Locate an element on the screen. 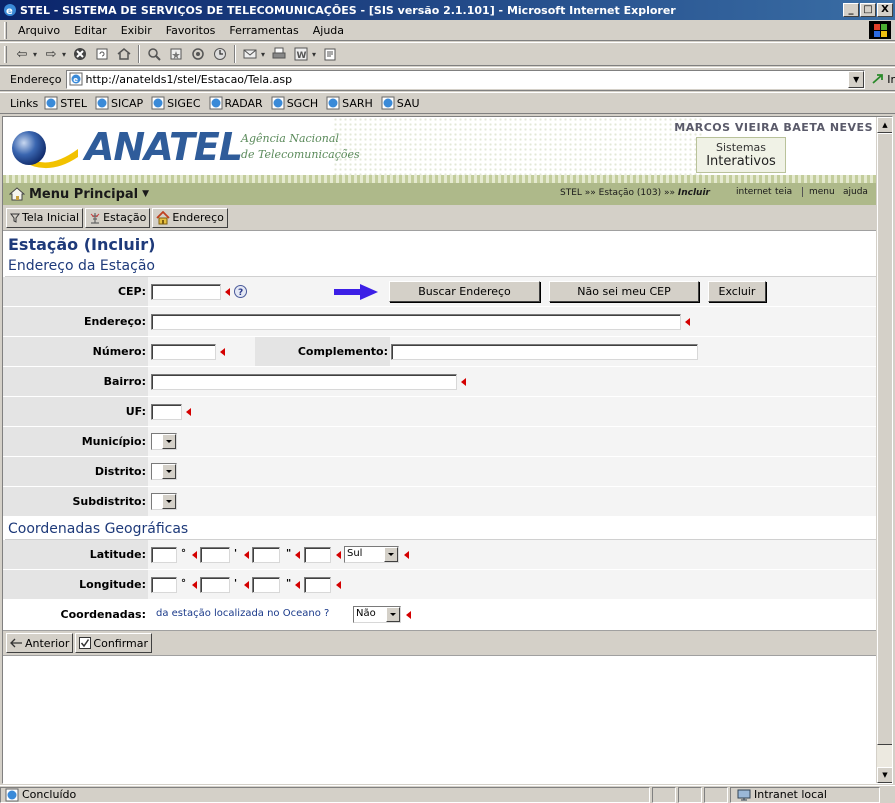 The image size is (895, 803). menu-favoritos: Favoritos is located at coordinates (191, 30).